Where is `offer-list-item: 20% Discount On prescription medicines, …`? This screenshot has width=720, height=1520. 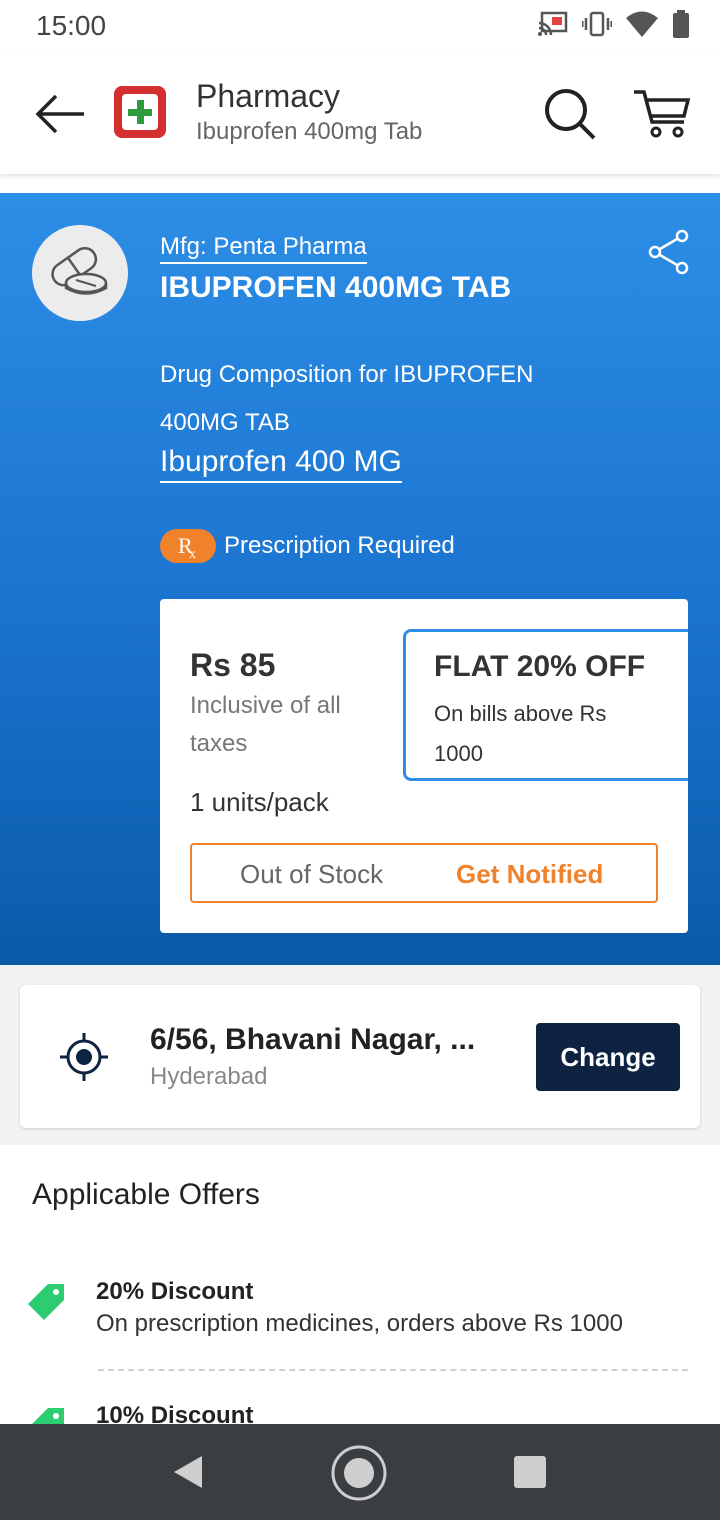
offer-list-item: 20% Discount On prescription medicines, … is located at coordinates (360, 1328).